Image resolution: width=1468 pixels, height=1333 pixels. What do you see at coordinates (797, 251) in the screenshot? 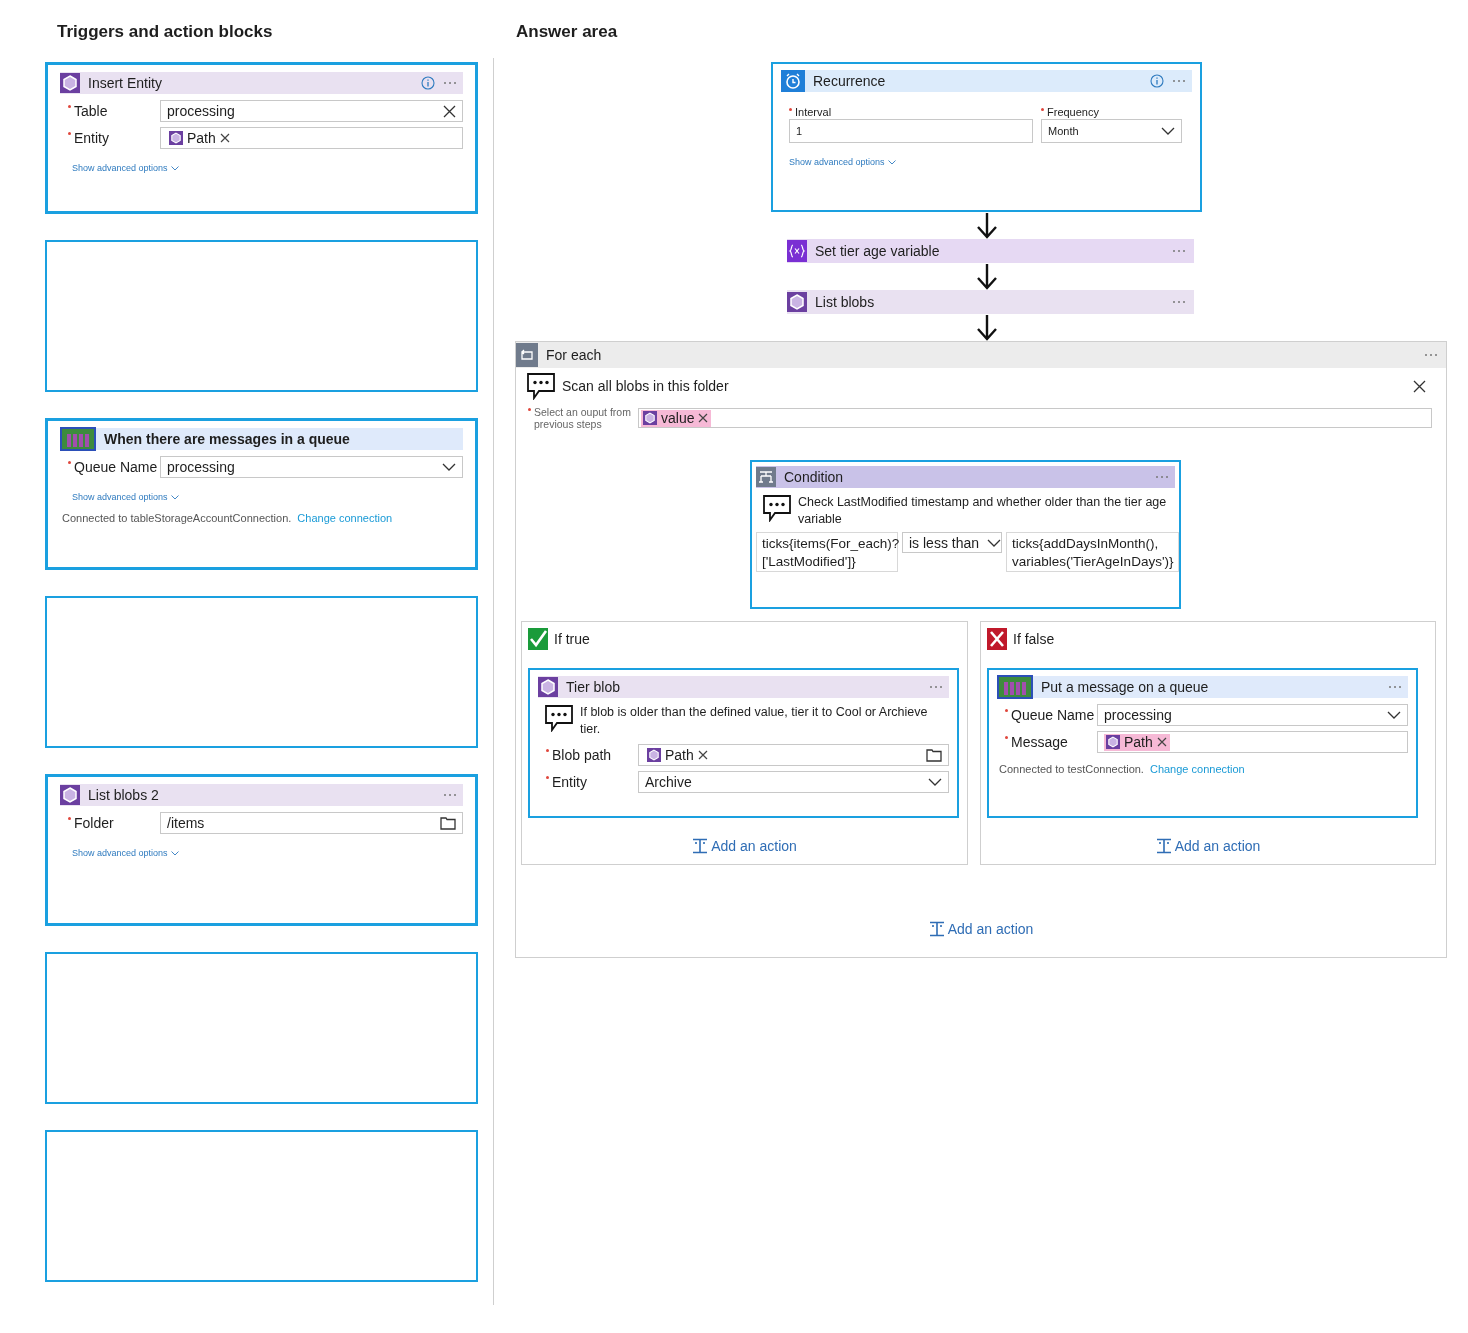
I see `variable-icon` at bounding box center [797, 251].